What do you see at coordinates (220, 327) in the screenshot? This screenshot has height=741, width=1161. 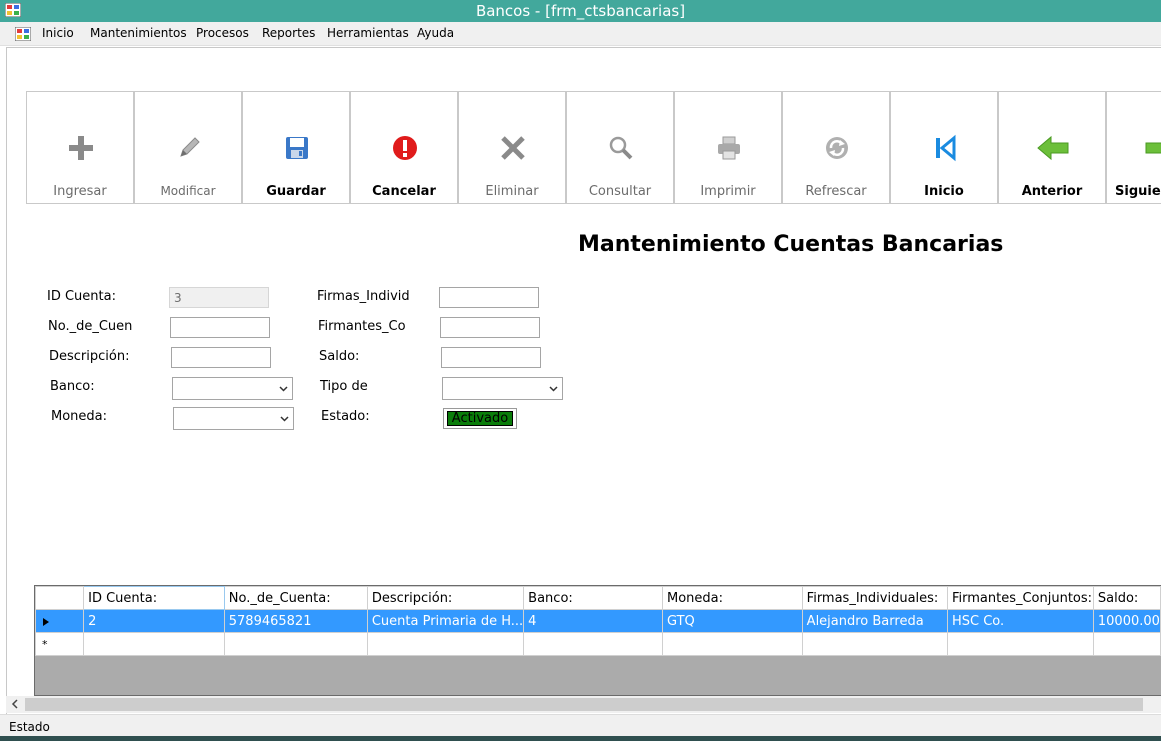 I see `no-cuenta-field` at bounding box center [220, 327].